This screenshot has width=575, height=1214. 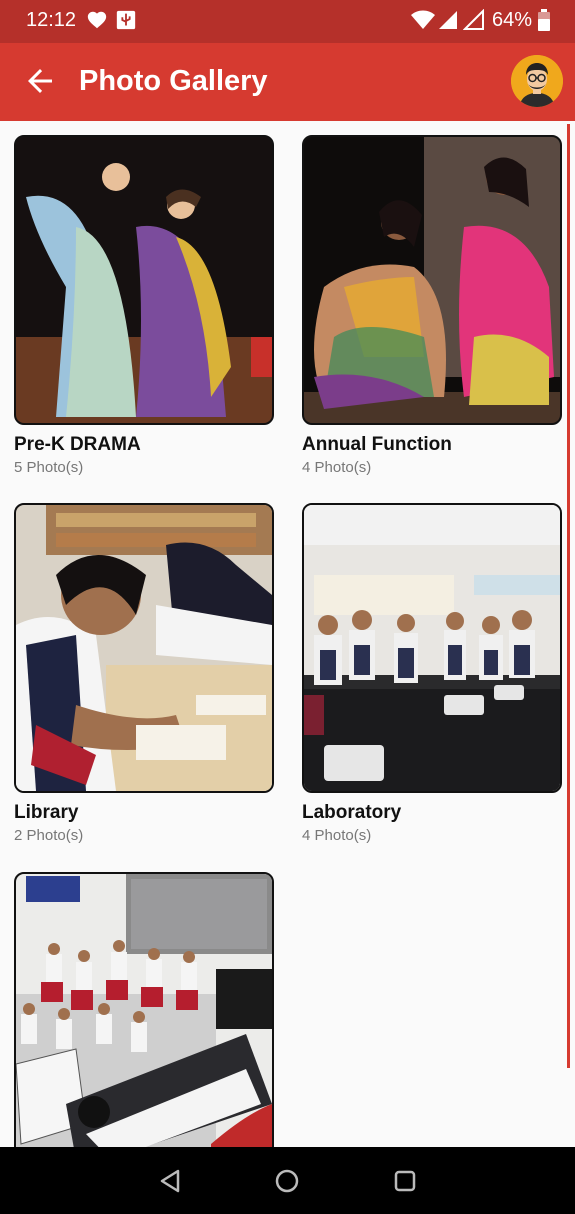 What do you see at coordinates (77, 444) in the screenshot?
I see `album-title: Pre-K DRAMA` at bounding box center [77, 444].